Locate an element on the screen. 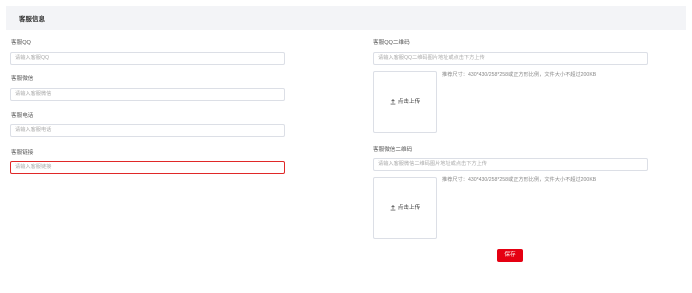 Image resolution: width=692 pixels, height=293 pixels. wechat-qrcode-upload: 点击上传 is located at coordinates (405, 208).